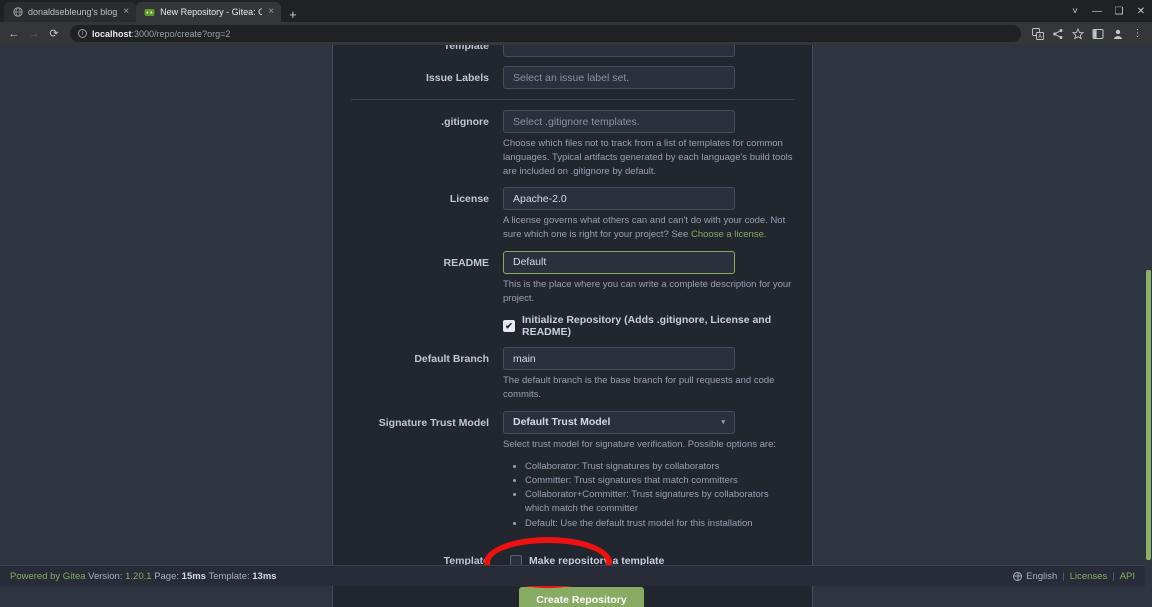 The width and height of the screenshot is (1152, 607). I want to click on template-label: Template:, so click(229, 576).